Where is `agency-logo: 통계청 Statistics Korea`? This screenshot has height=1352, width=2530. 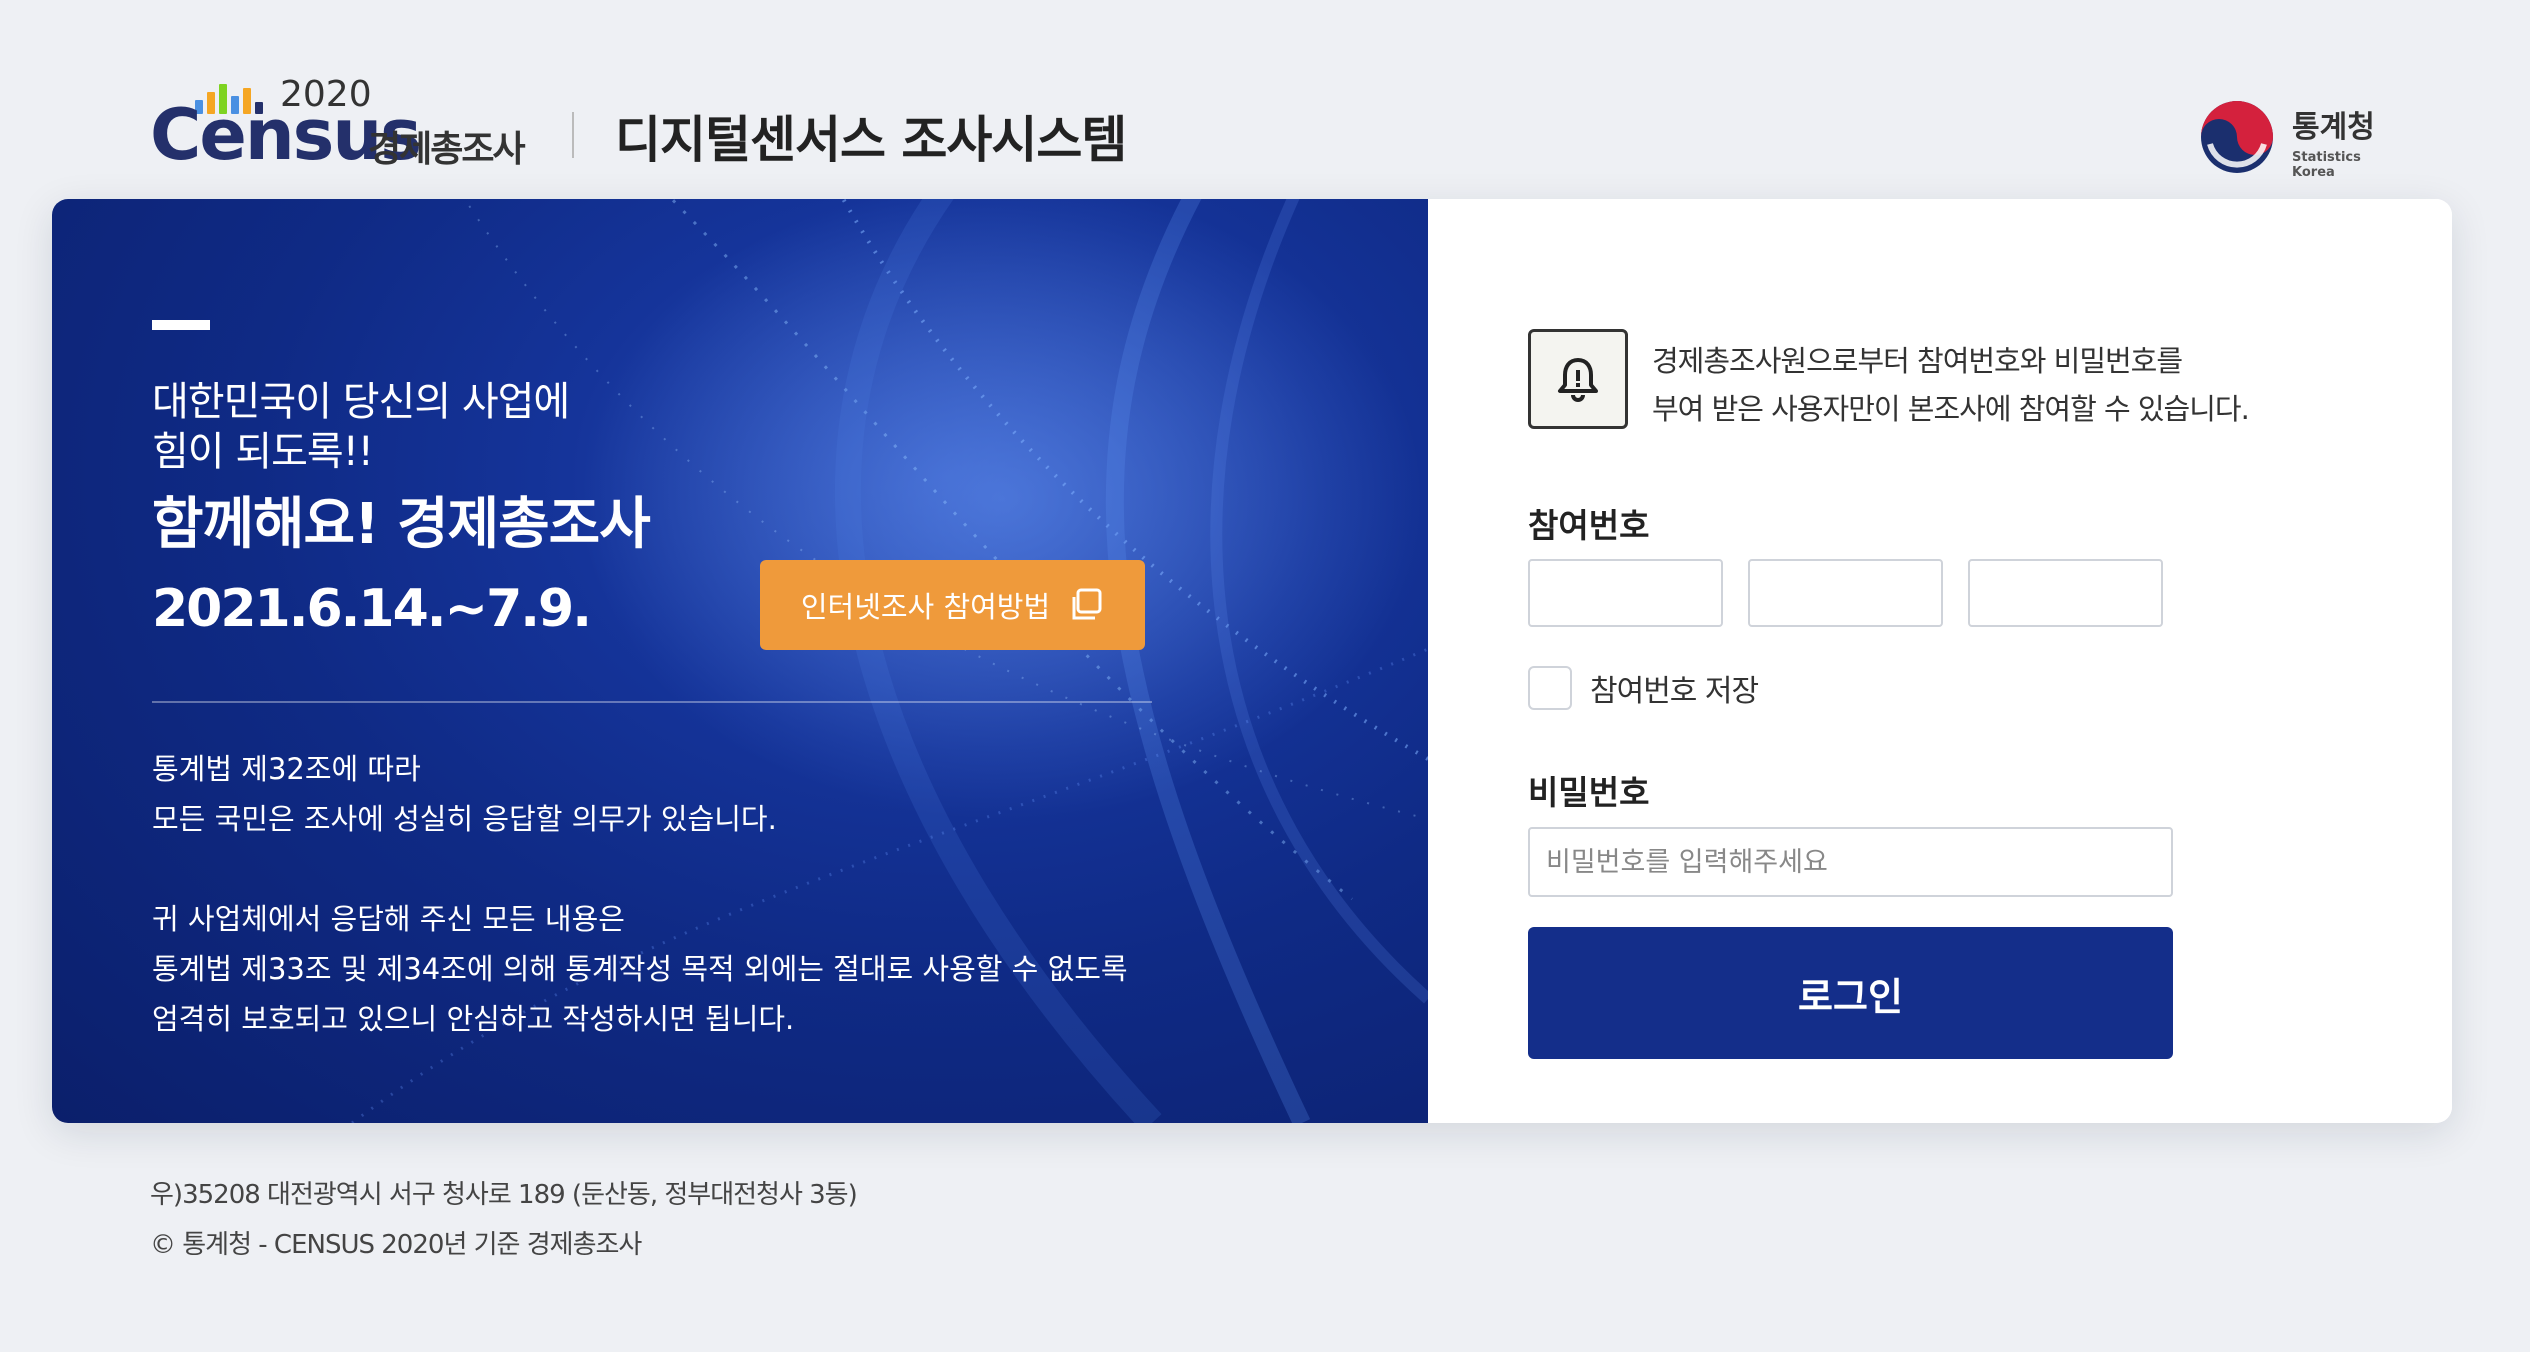
agency-logo: 통계청 Statistics Korea is located at coordinates (2300, 140).